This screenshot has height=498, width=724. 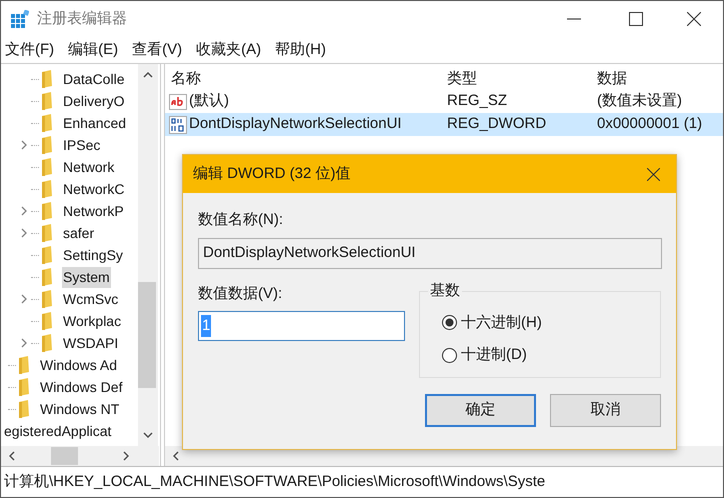 I want to click on menu-item: 帮助(H), so click(x=300, y=50).